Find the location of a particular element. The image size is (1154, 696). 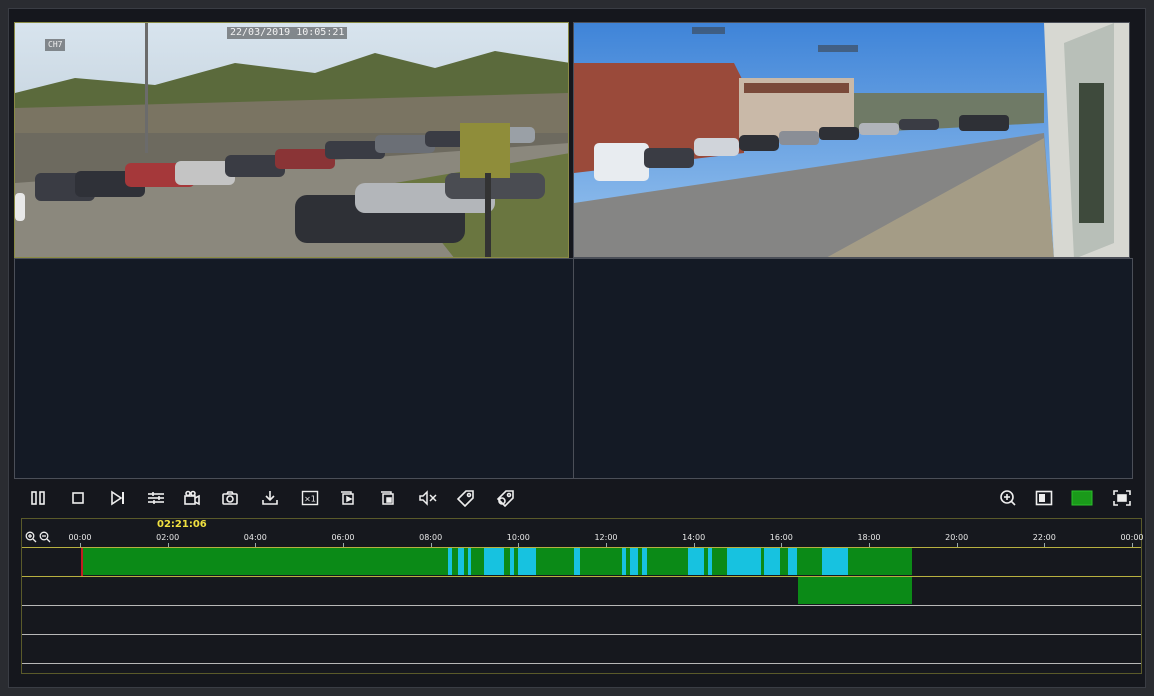

add-tag-button is located at coordinates (466, 498).